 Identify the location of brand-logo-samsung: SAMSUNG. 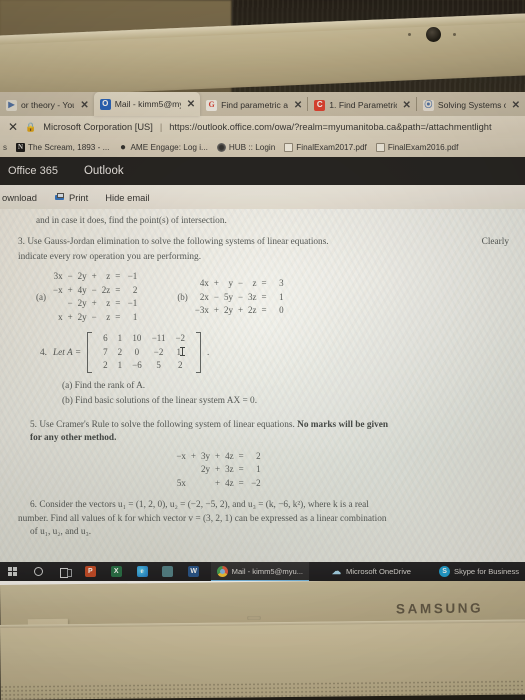
(439, 608).